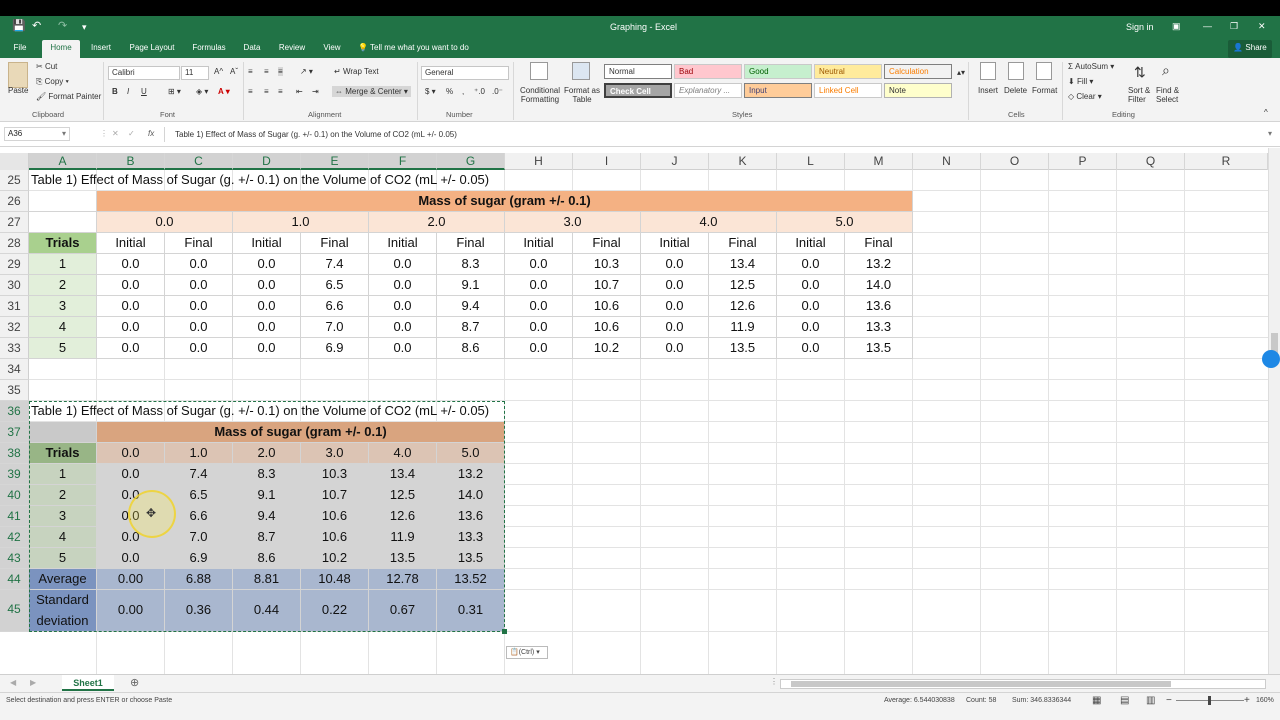 This screenshot has width=1280, height=720. I want to click on style-linked-cell: Linked Cell, so click(848, 90).